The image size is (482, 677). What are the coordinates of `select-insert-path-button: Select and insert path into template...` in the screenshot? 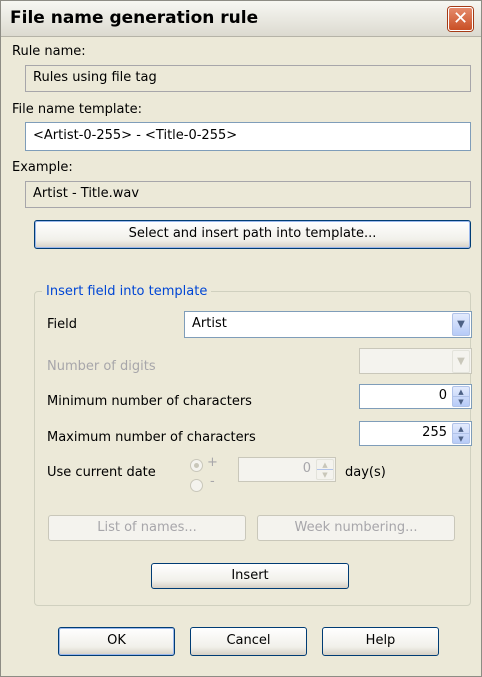 It's located at (252, 234).